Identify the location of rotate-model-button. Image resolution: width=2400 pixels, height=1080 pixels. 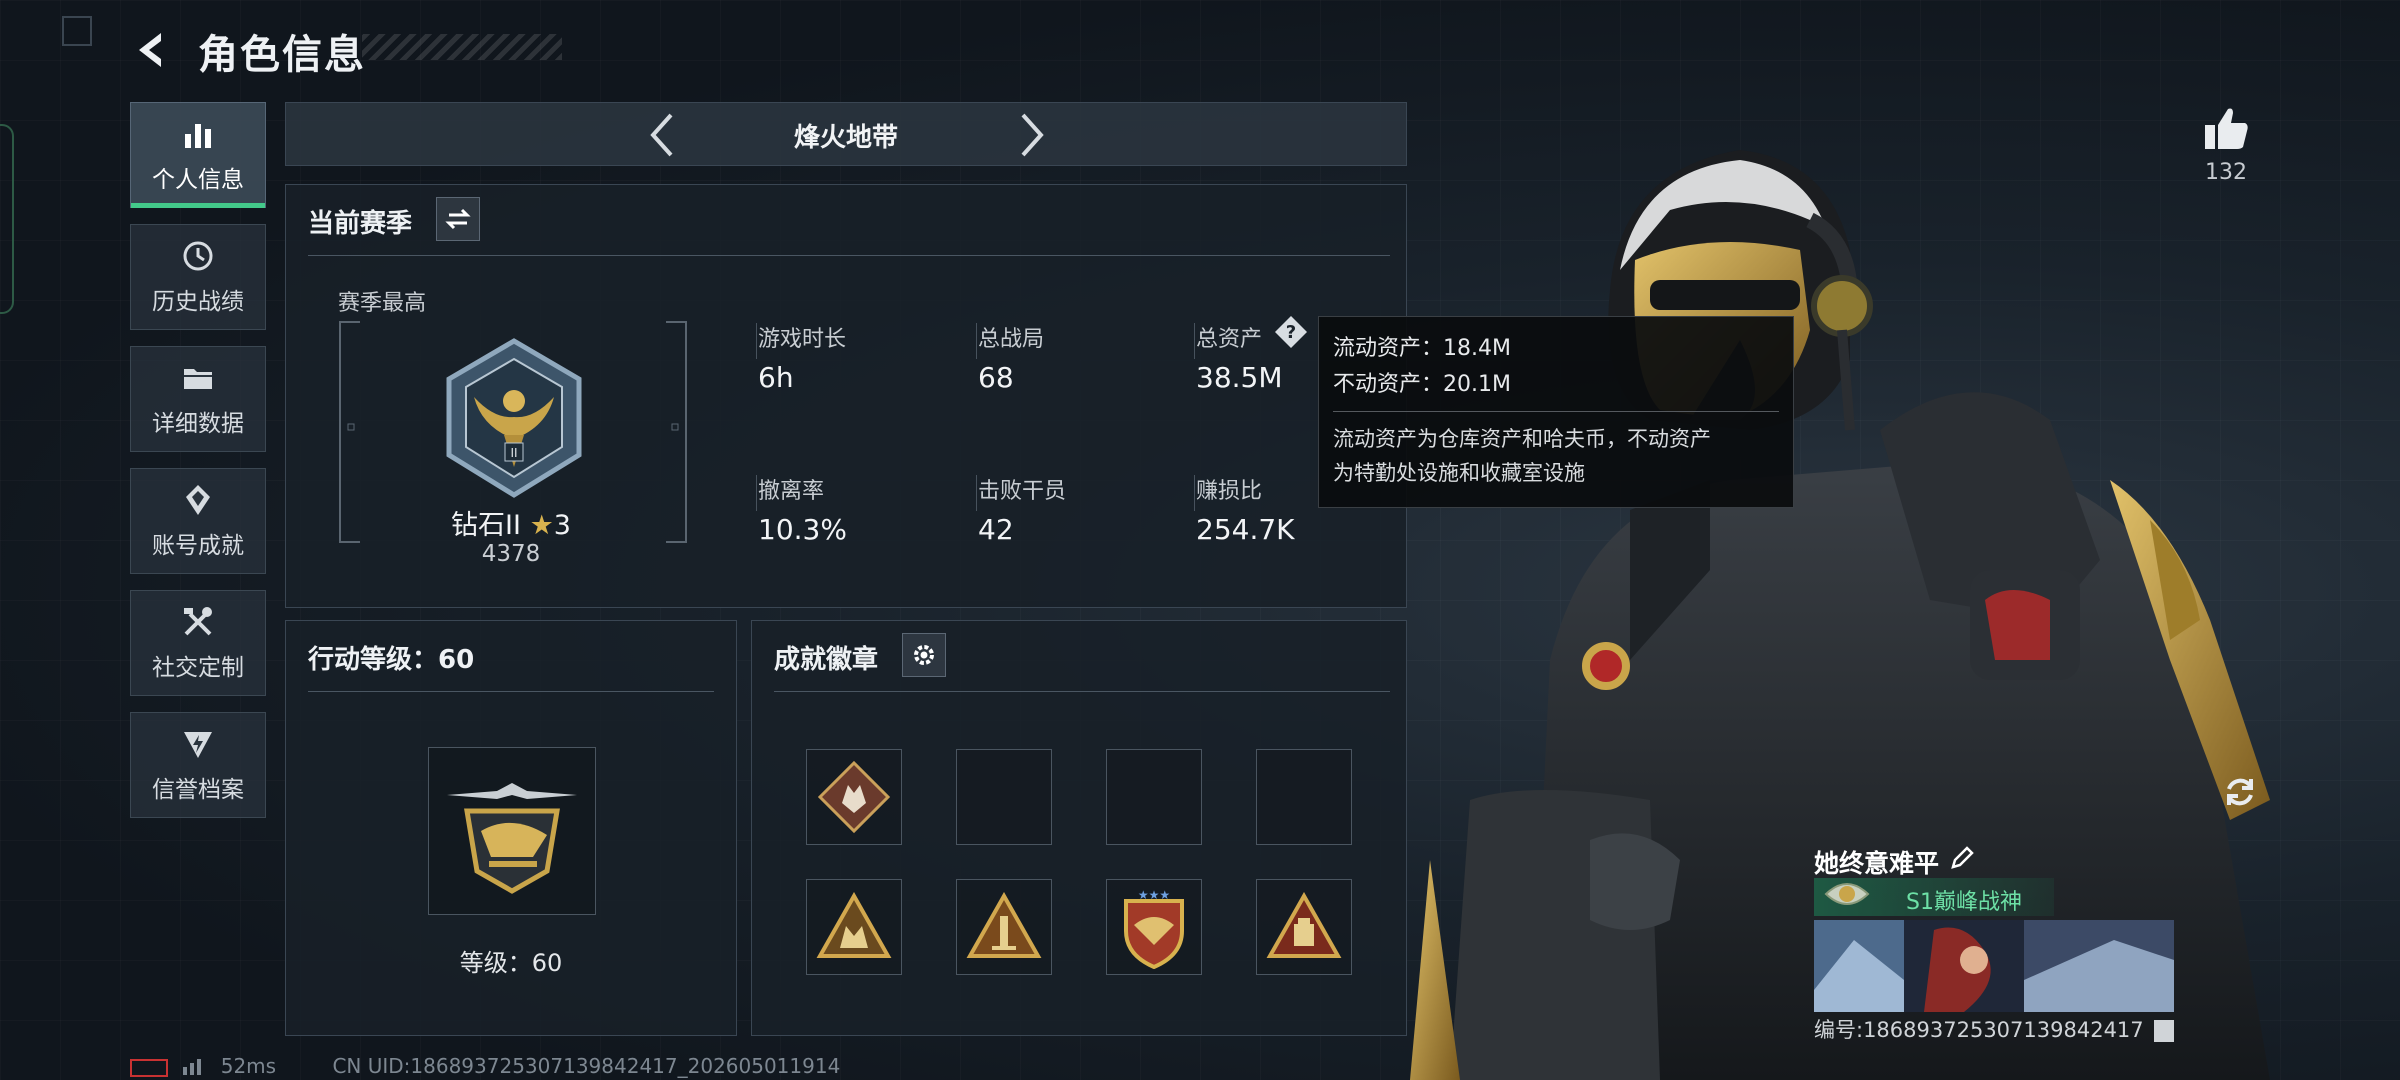
(2240, 792).